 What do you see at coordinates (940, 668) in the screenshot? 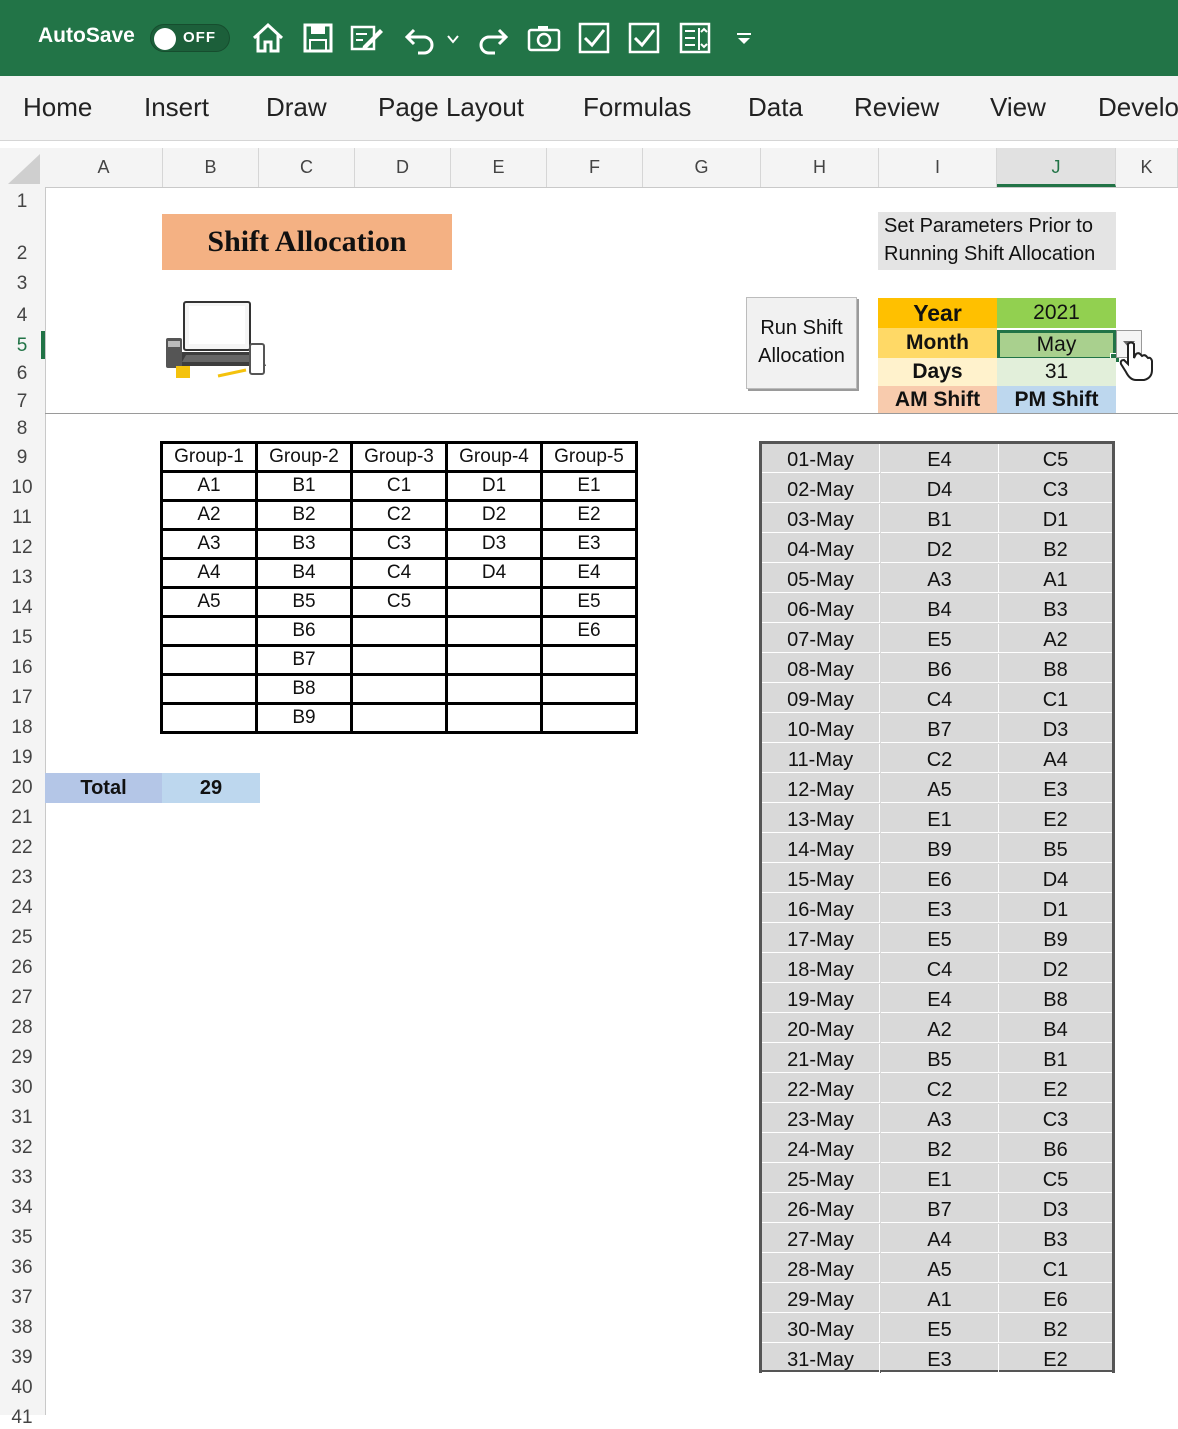
I see `schedule-am-cell: B6` at bounding box center [940, 668].